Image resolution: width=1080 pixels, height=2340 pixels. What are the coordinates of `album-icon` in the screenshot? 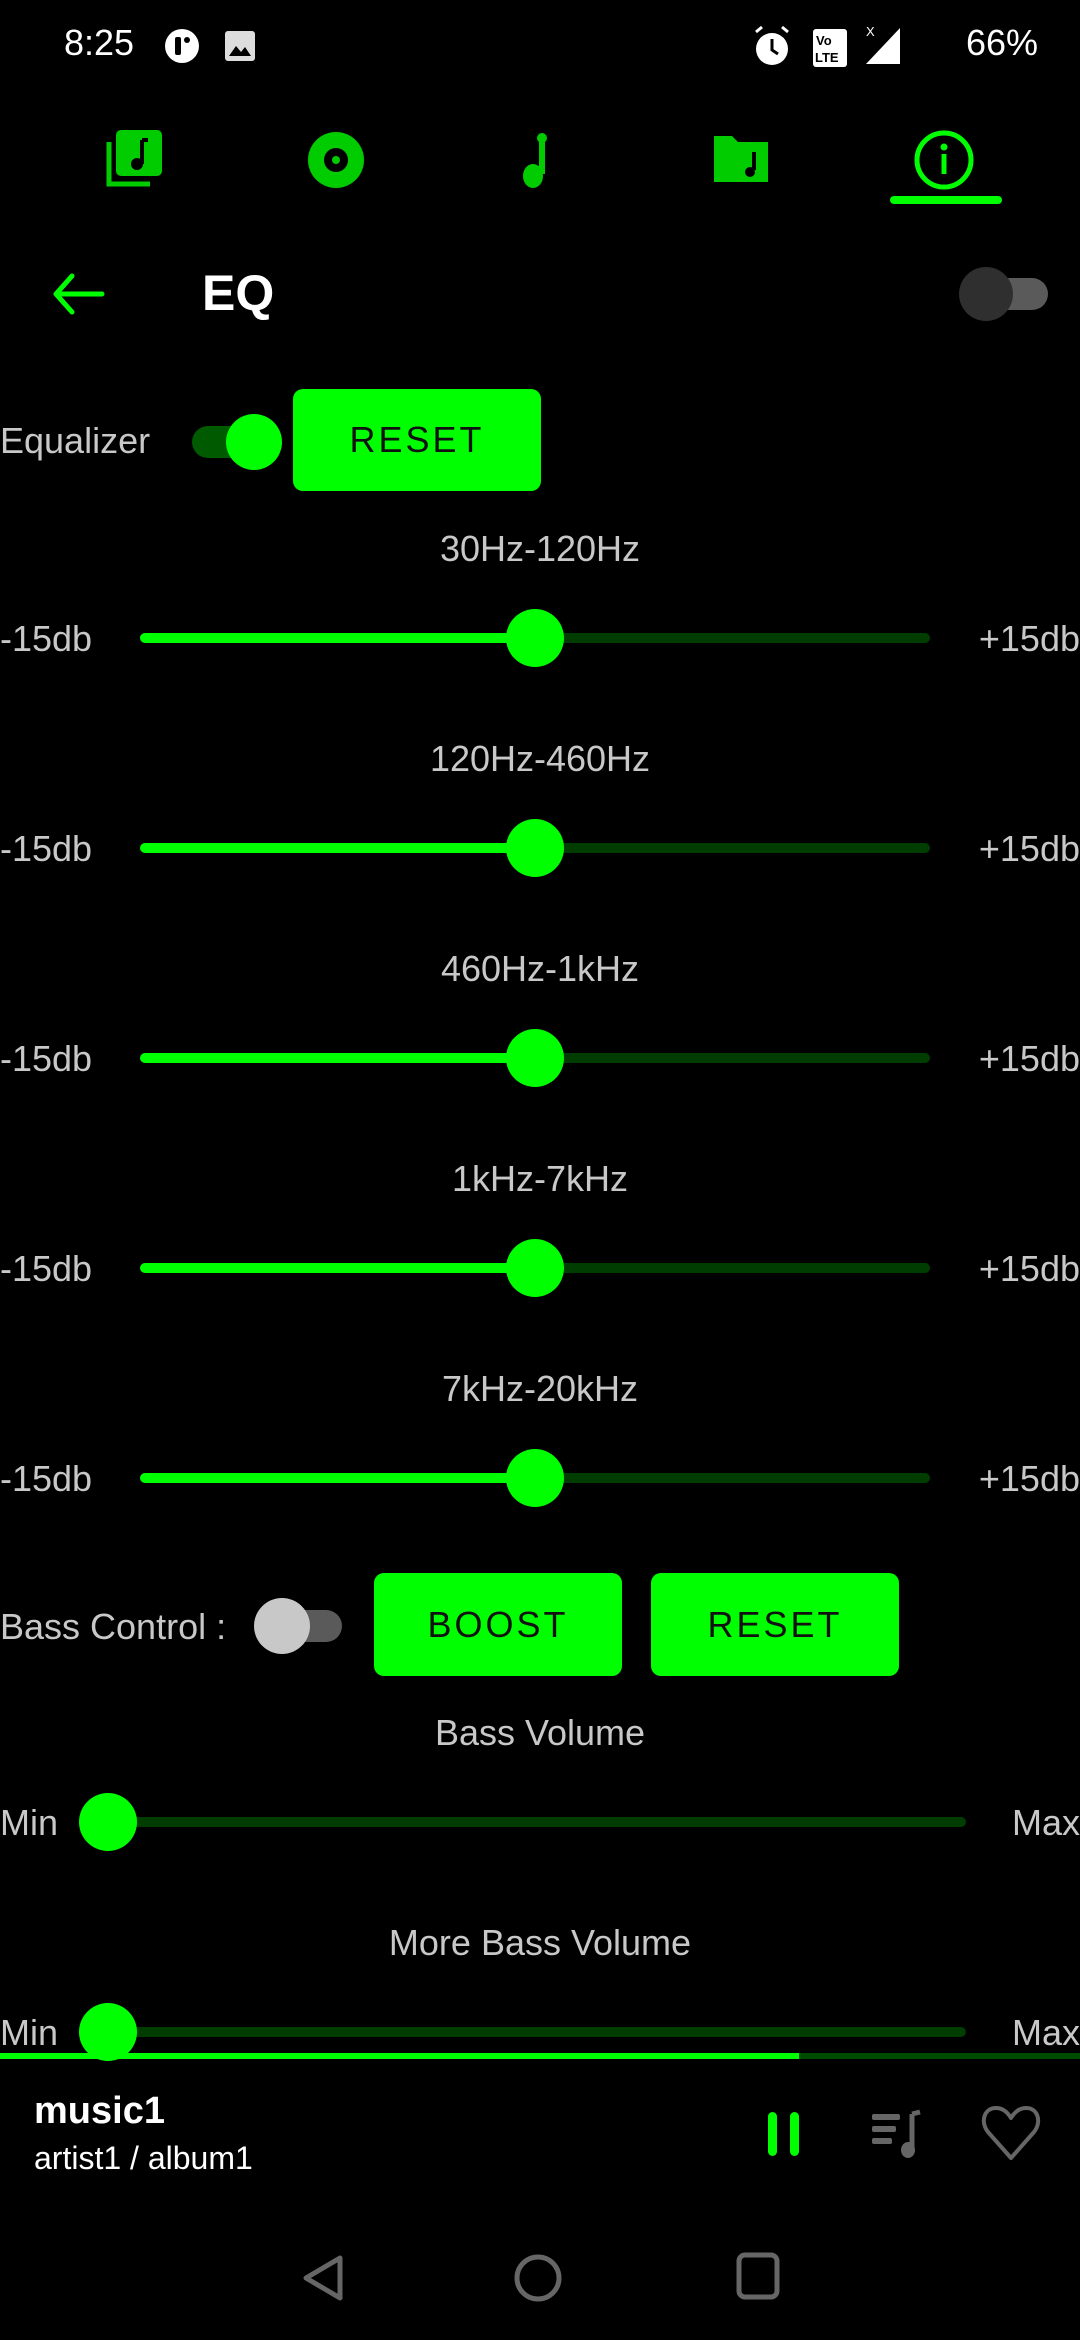 It's located at (336, 160).